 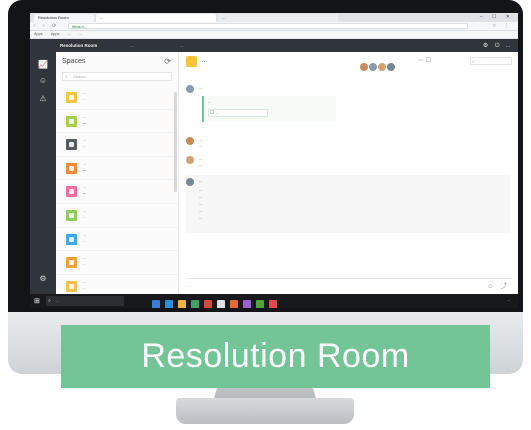 What do you see at coordinates (502, 26) in the screenshot?
I see `browser-menu-icons: ☆ ⋮` at bounding box center [502, 26].